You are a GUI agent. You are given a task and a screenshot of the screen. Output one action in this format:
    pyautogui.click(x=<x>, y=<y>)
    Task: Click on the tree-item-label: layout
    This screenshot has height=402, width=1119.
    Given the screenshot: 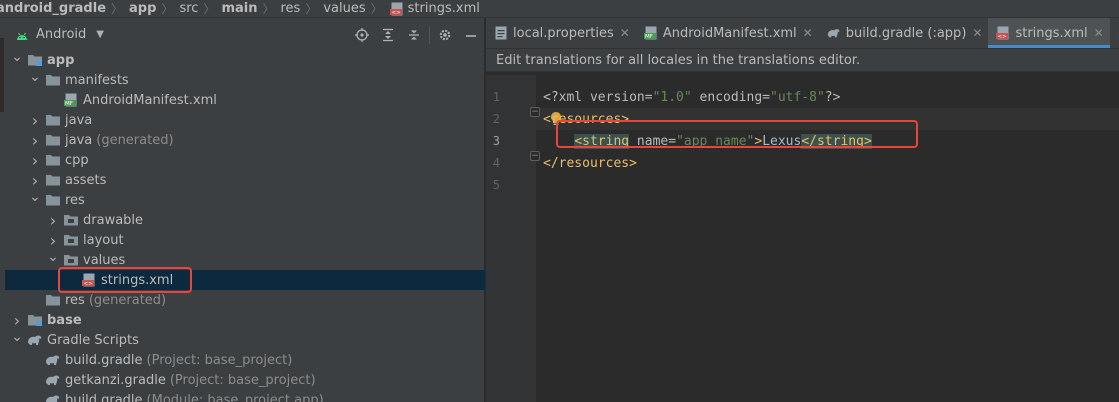 What is the action you would take?
    pyautogui.click(x=103, y=240)
    